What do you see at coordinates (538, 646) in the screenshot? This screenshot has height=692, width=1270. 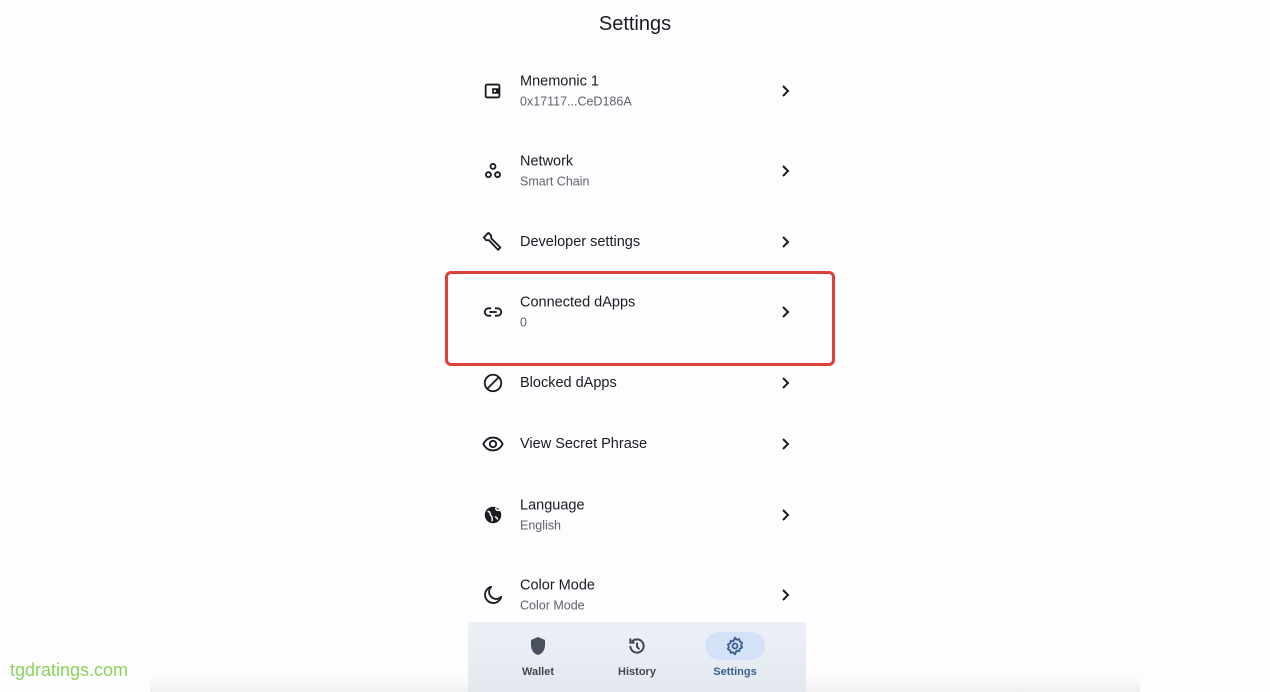 I see `shield-icon` at bounding box center [538, 646].